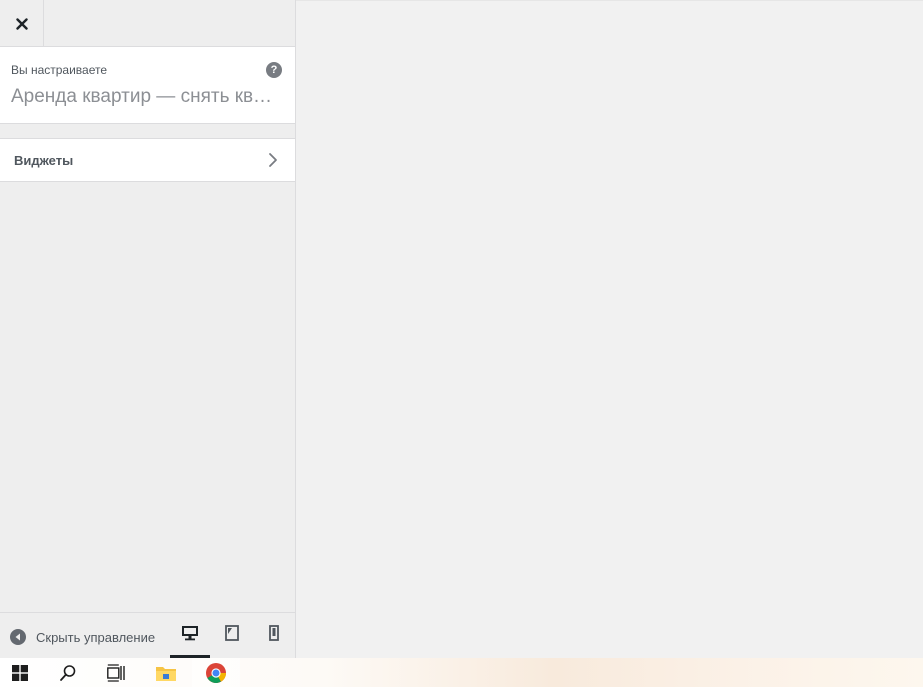 This screenshot has height=687, width=923. I want to click on start-button, so click(22, 672).